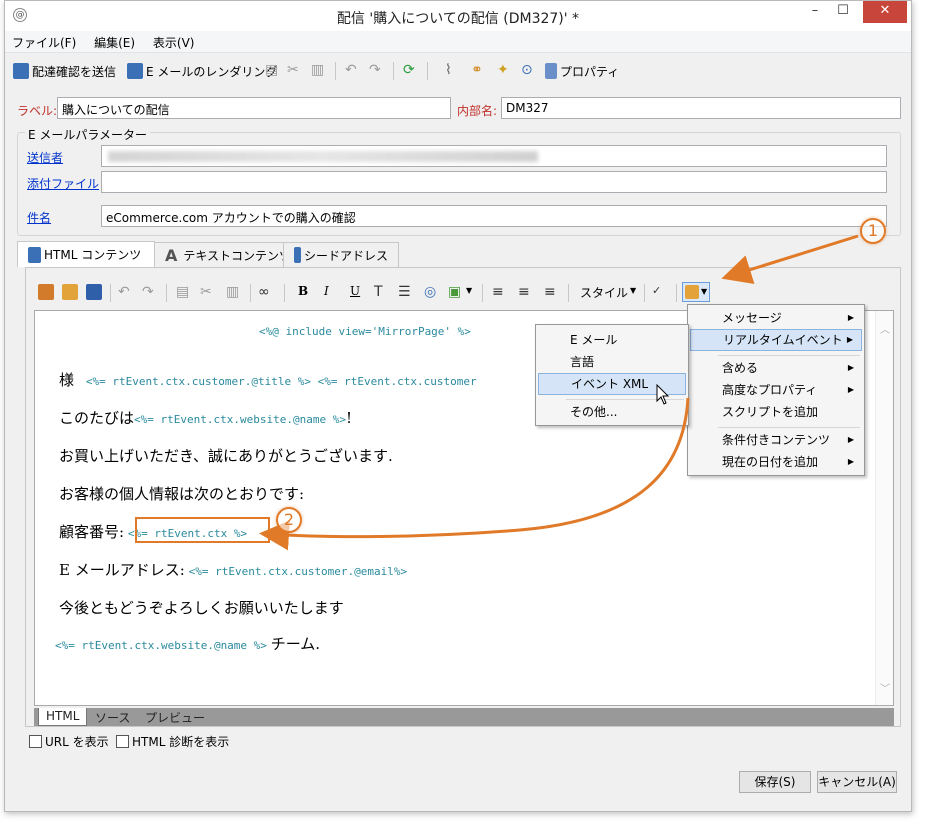  I want to click on callout-two: 2, so click(289, 520).